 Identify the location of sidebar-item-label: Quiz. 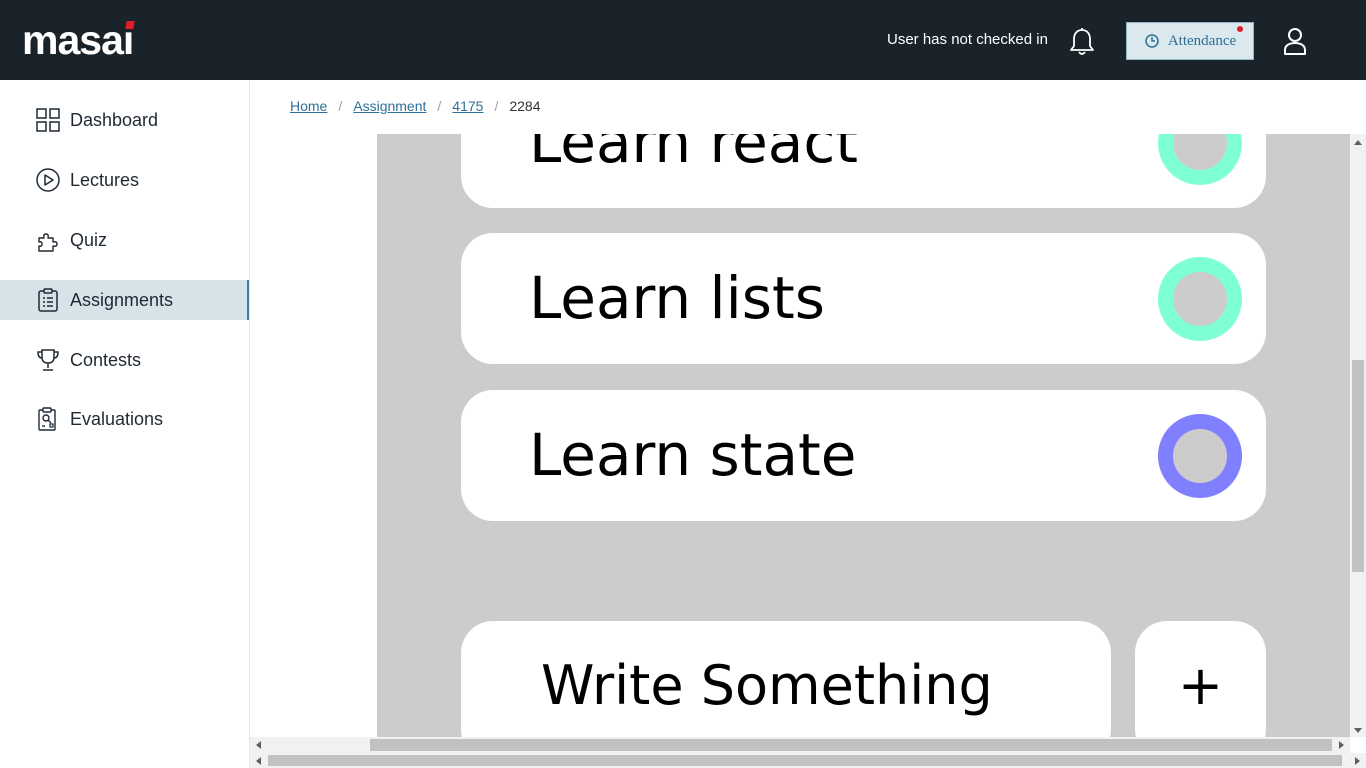
(89, 239).